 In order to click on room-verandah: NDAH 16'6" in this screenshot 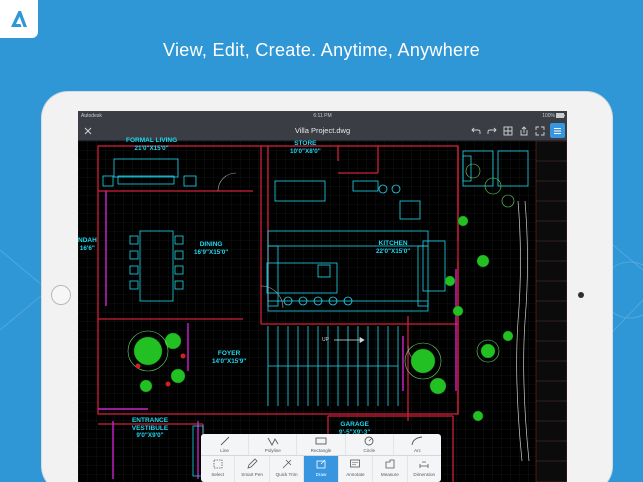, I will do `click(87, 244)`.